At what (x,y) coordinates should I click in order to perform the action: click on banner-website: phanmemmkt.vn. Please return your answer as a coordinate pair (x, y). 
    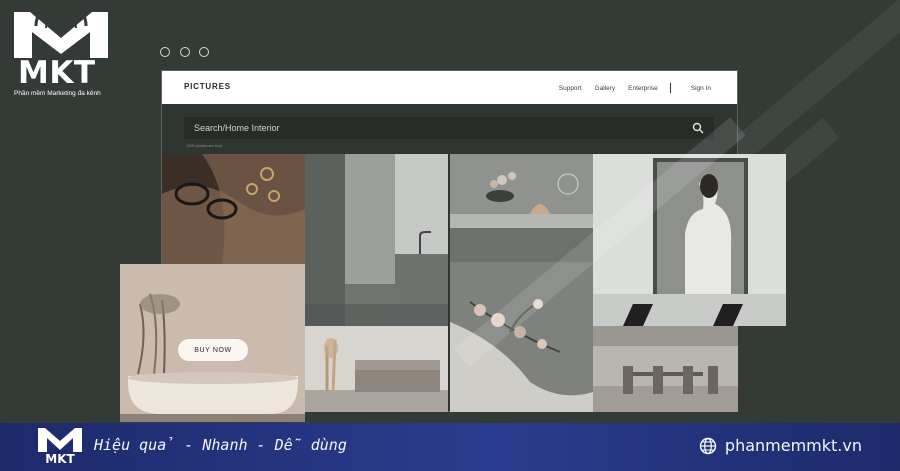
    Looking at the image, I should click on (780, 445).